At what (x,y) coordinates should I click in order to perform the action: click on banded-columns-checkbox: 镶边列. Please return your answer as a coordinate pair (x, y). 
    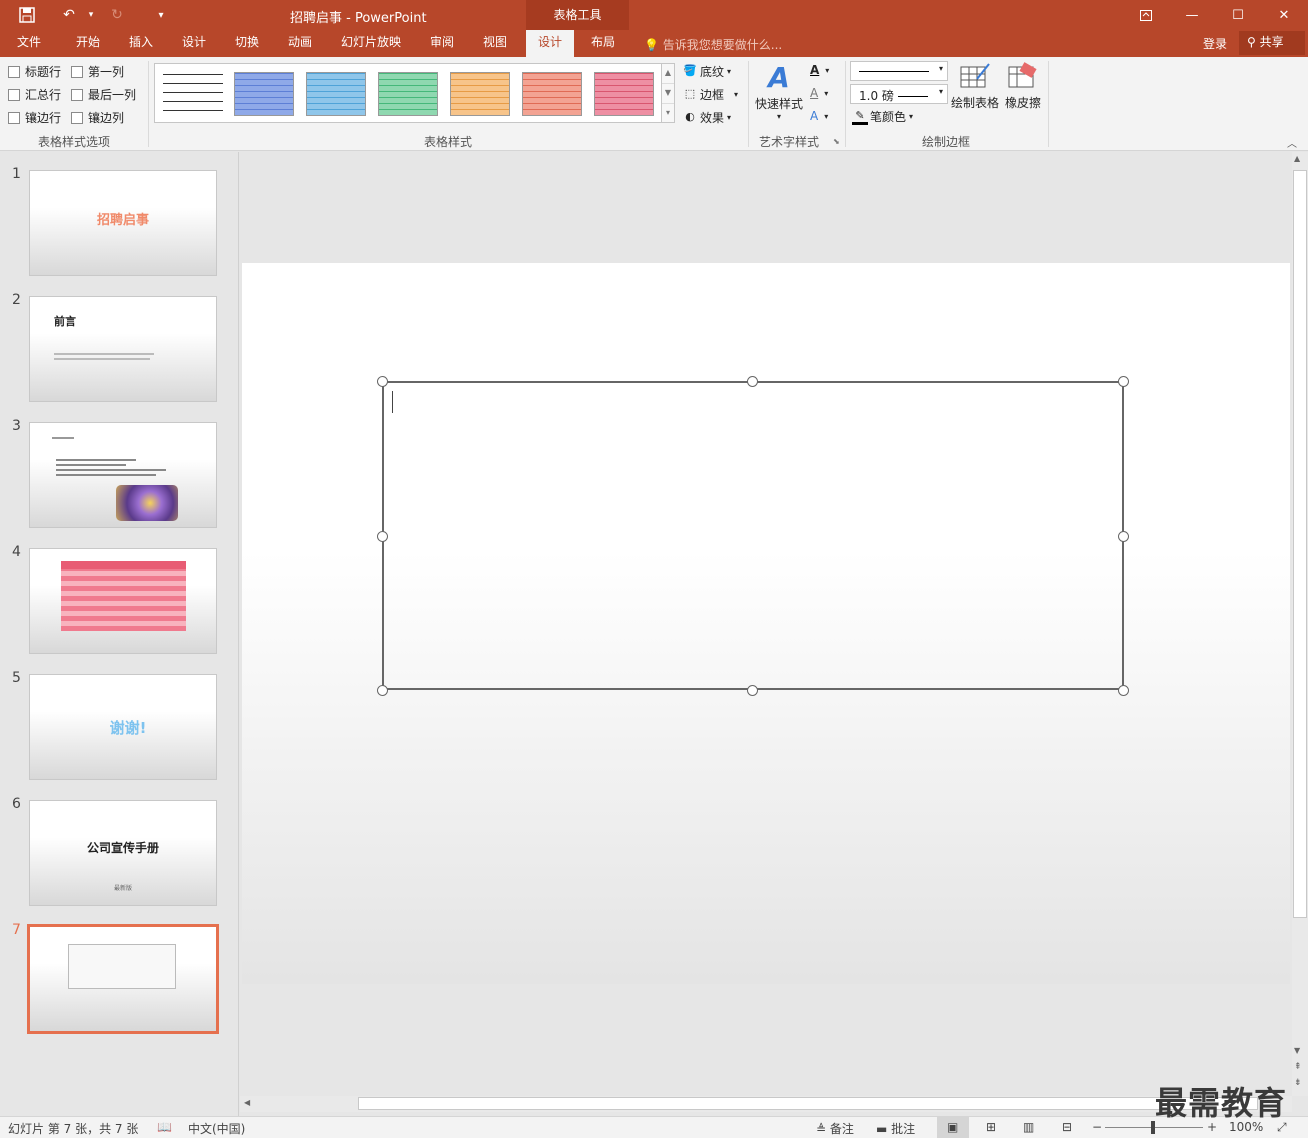
    Looking at the image, I should click on (97, 117).